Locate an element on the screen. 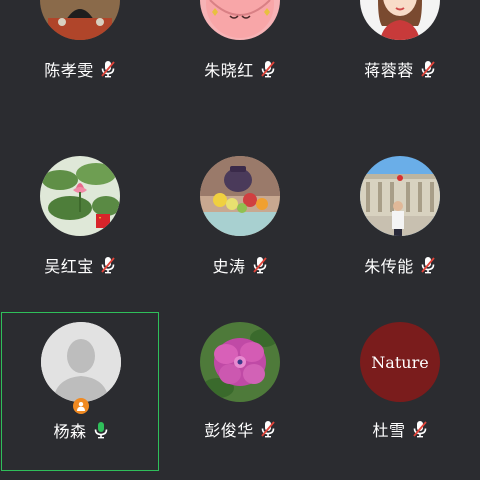  participant-name: 朱晓红 is located at coordinates (229, 70).